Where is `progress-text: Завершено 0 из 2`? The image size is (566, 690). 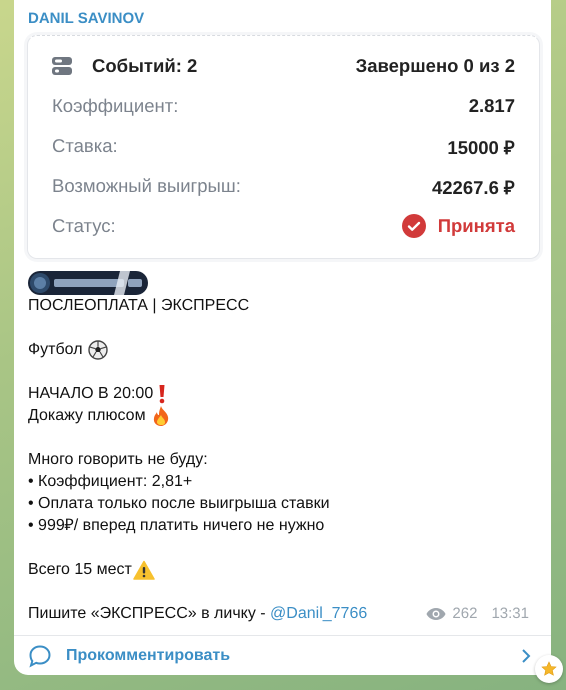 progress-text: Завершено 0 из 2 is located at coordinates (435, 66).